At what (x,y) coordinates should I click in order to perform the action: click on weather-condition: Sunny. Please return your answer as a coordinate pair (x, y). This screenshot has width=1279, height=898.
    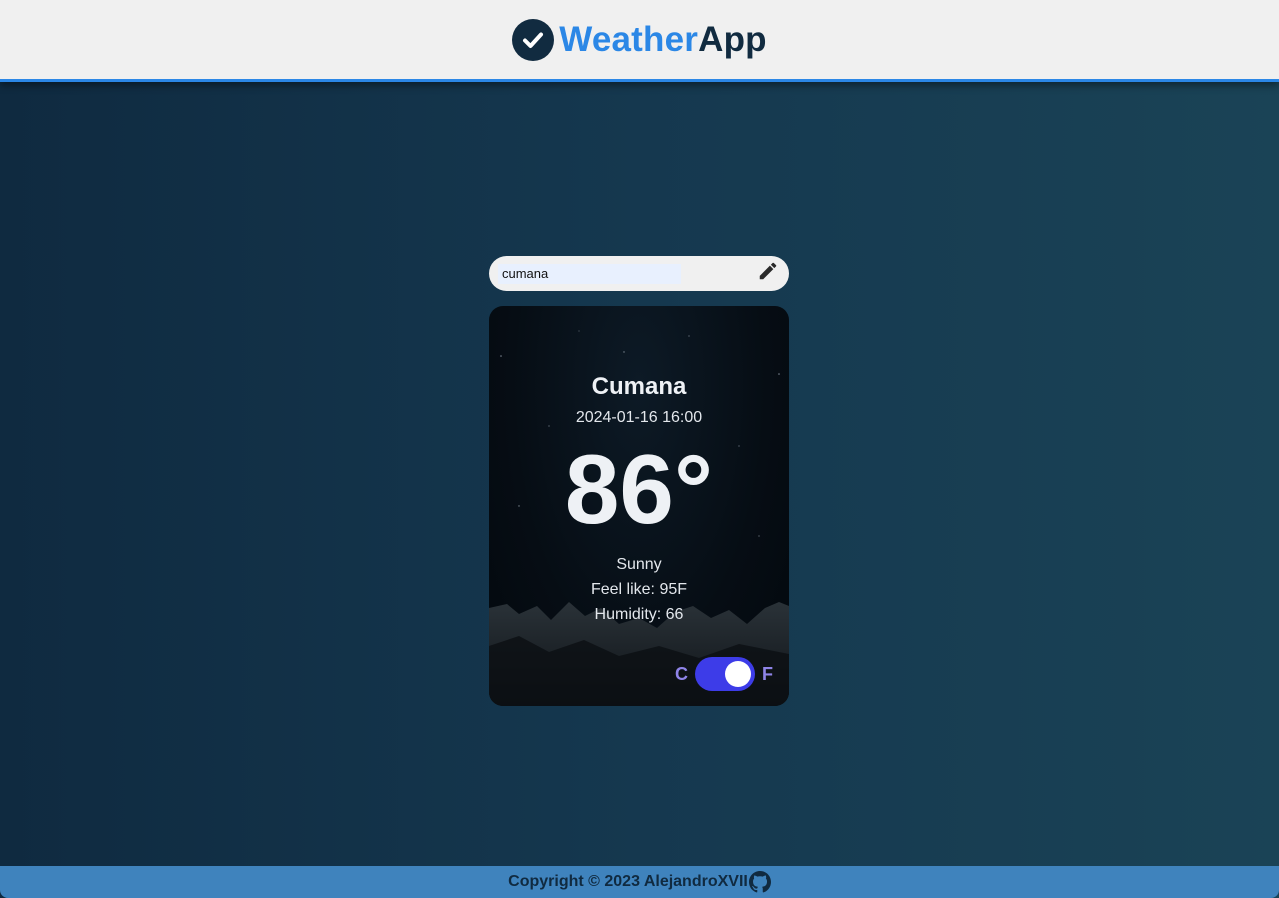
    Looking at the image, I should click on (639, 564).